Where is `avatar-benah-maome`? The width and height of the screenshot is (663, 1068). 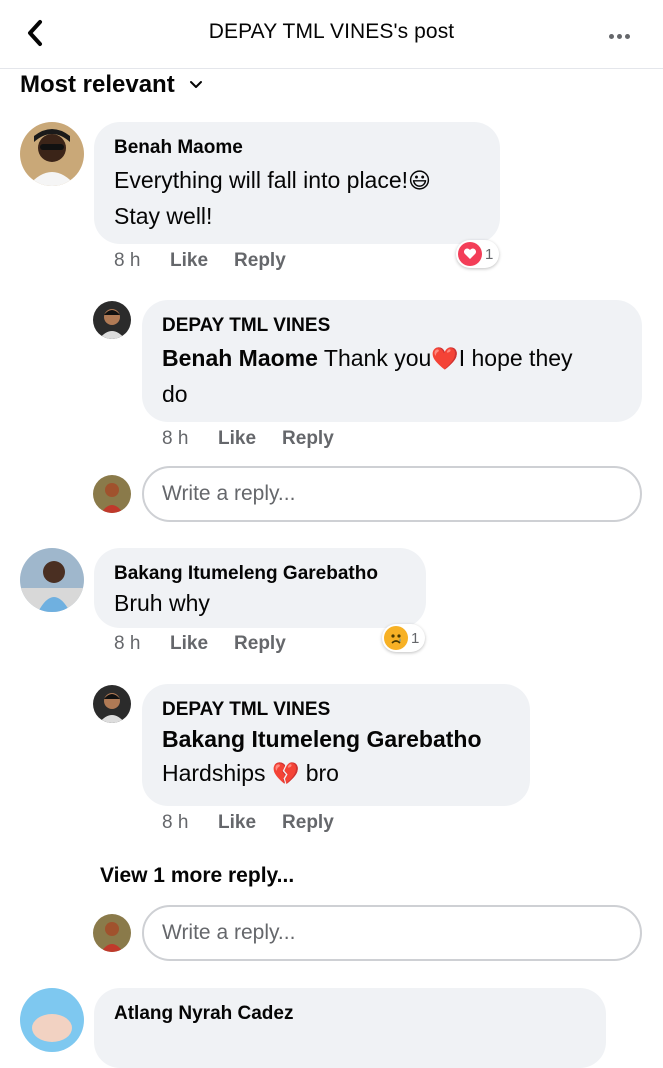 avatar-benah-maome is located at coordinates (52, 154).